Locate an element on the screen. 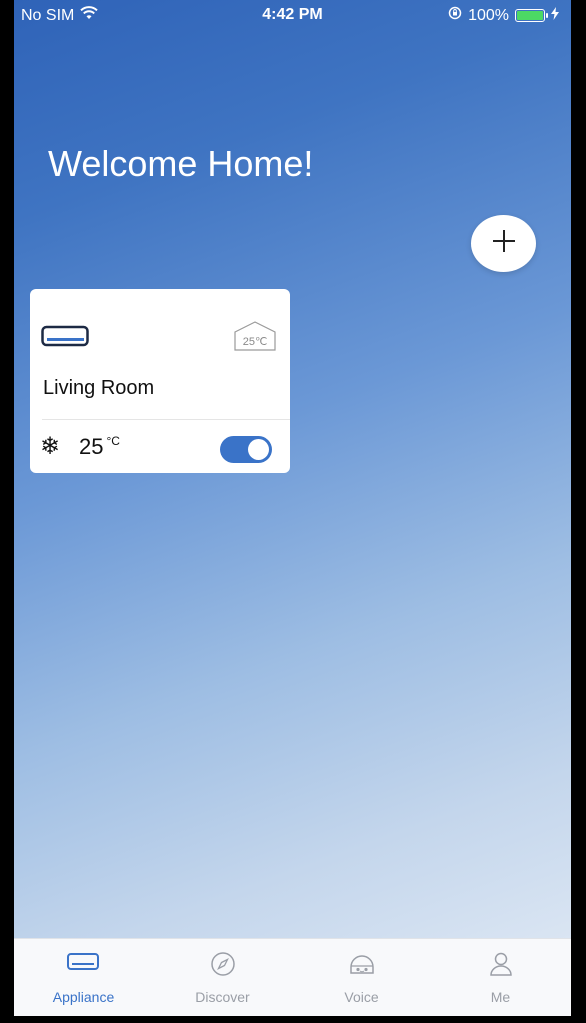 The height and width of the screenshot is (1023, 586). status-right: 100% is located at coordinates (503, 15).